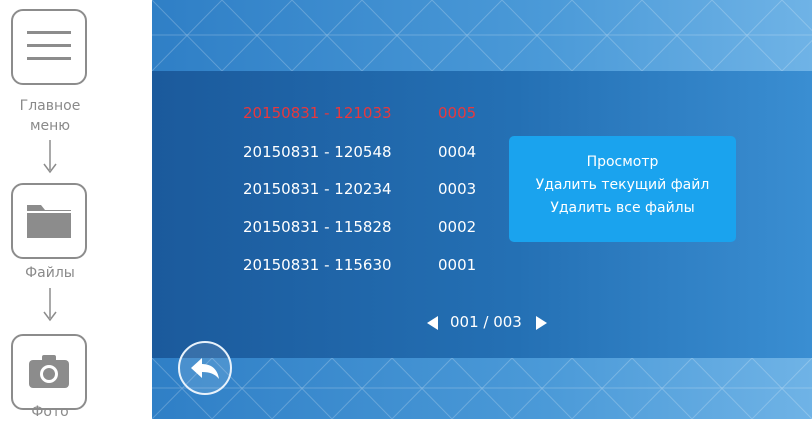 Image resolution: width=812 pixels, height=422 pixels. Describe the element at coordinates (317, 189) in the screenshot. I see `file-name: 20150831 - 120234` at that location.